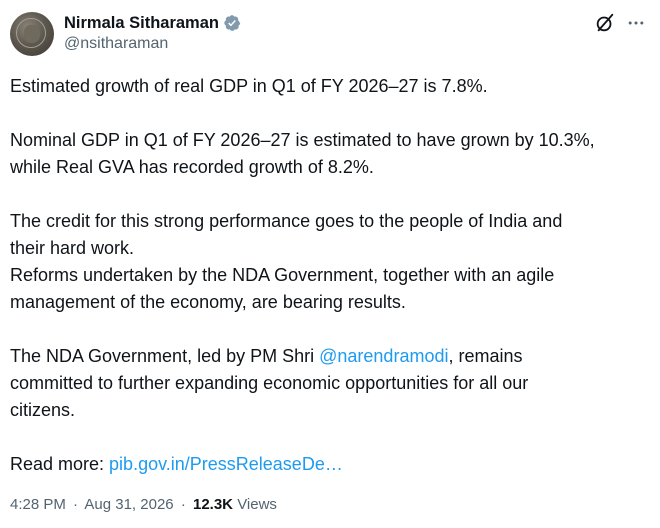  I want to click on grok-slash-circle-icon, so click(605, 23).